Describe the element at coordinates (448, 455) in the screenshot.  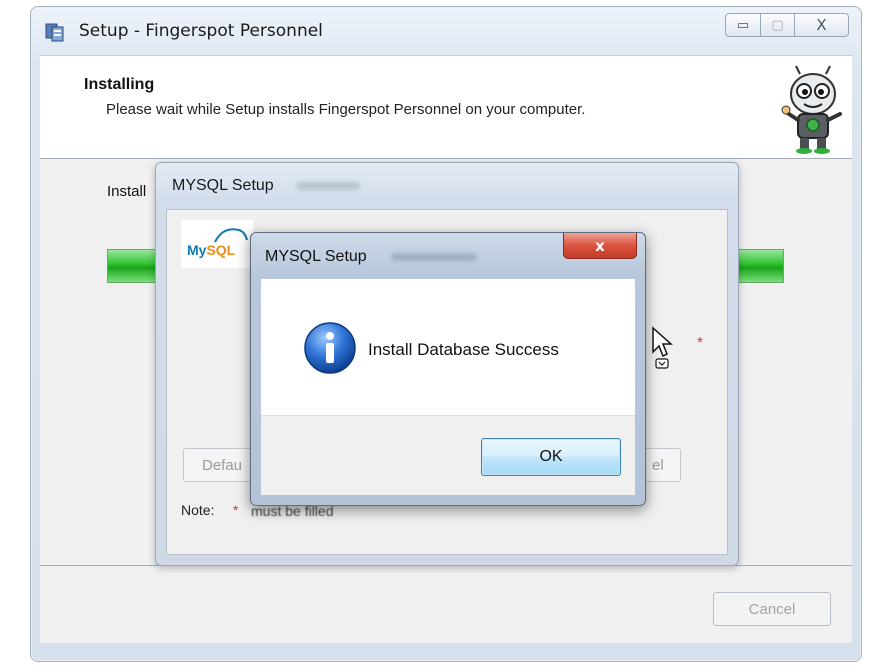
I see `message-box-footer: OK` at that location.